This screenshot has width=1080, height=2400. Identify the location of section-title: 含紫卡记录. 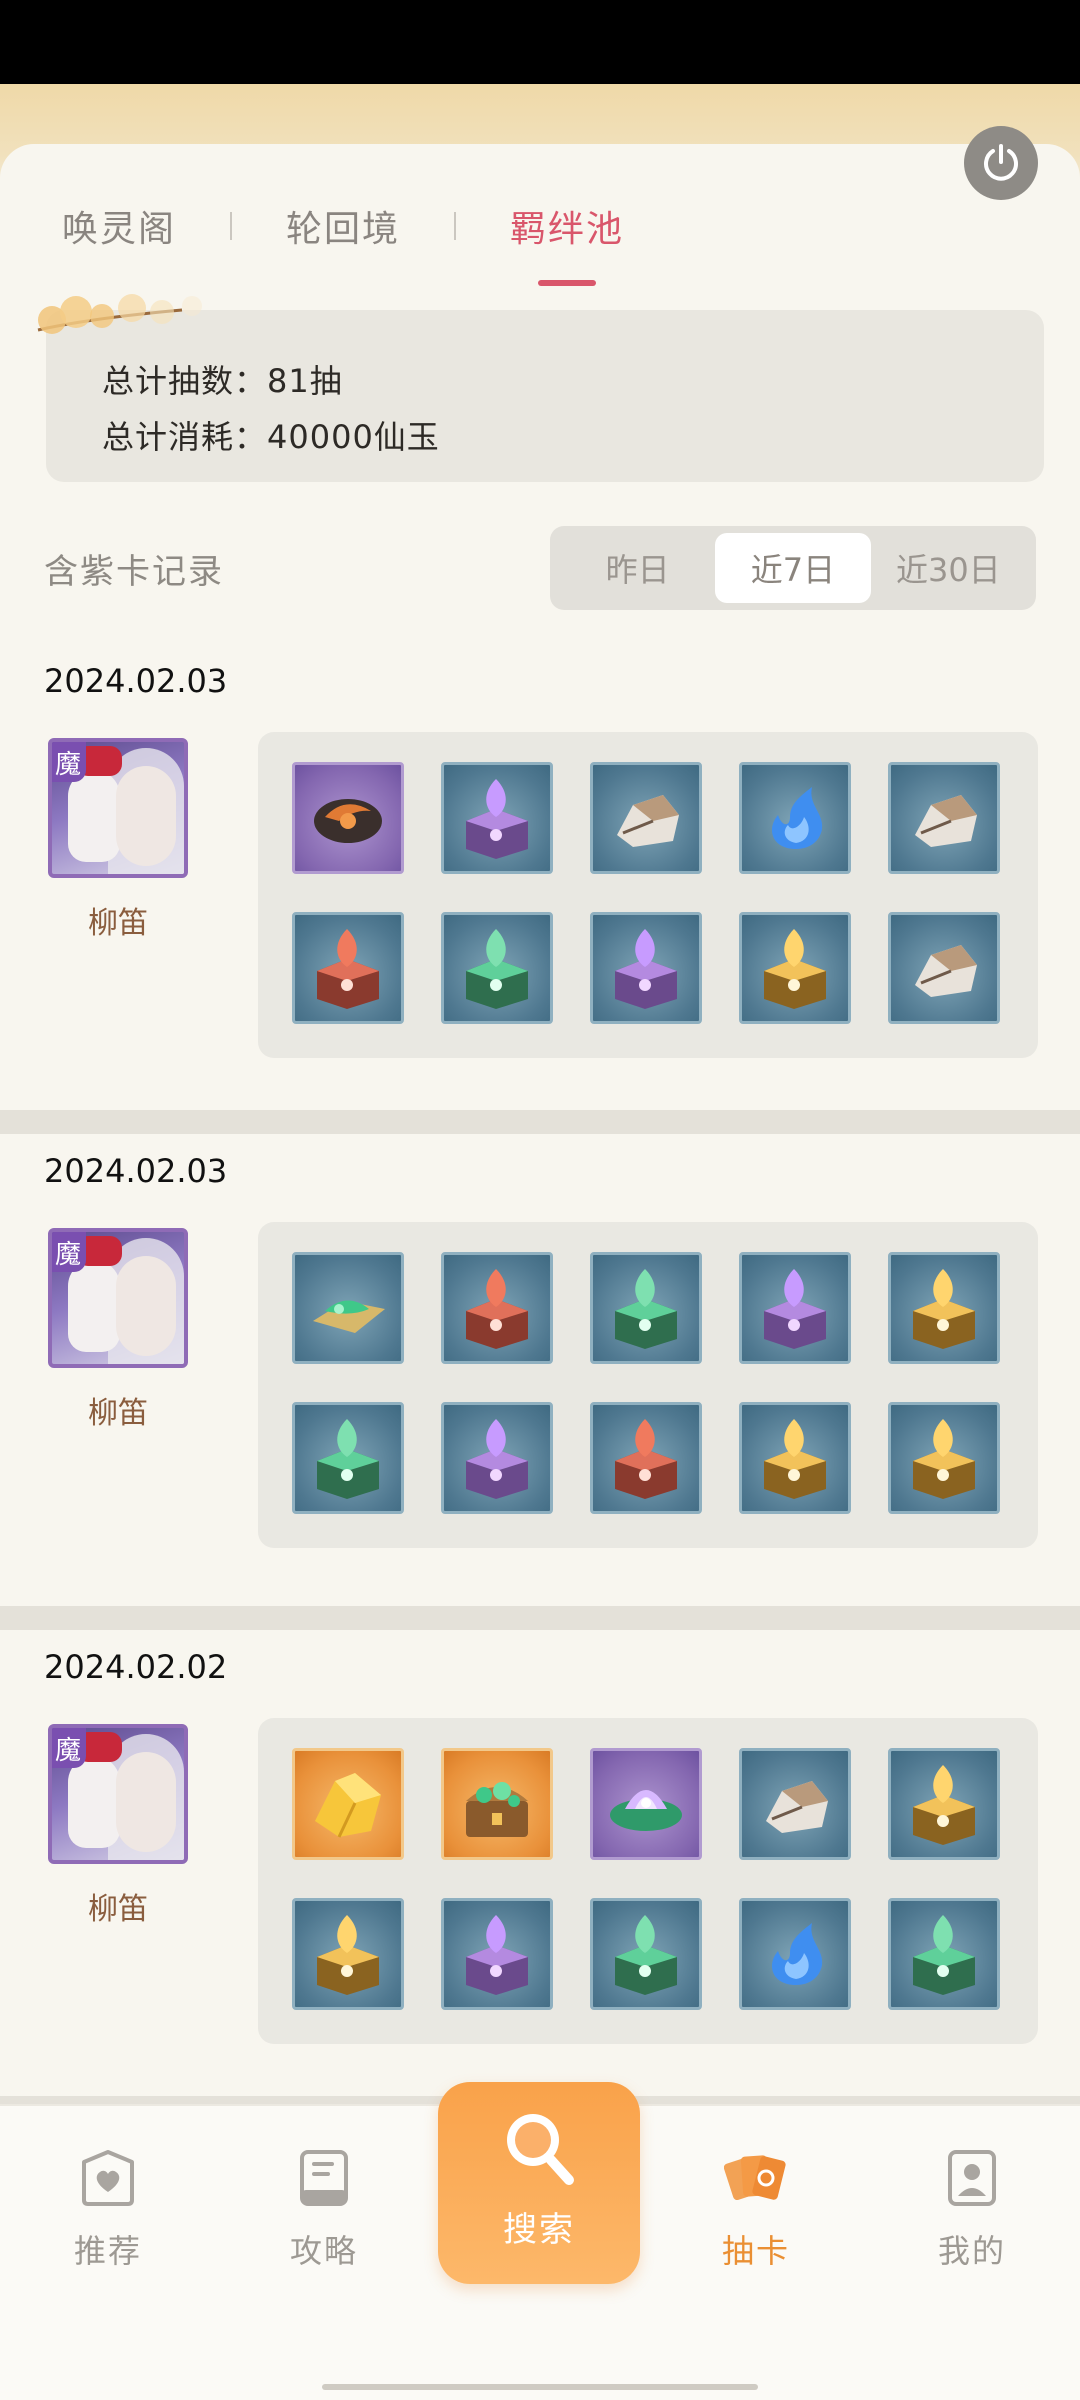
(134, 571).